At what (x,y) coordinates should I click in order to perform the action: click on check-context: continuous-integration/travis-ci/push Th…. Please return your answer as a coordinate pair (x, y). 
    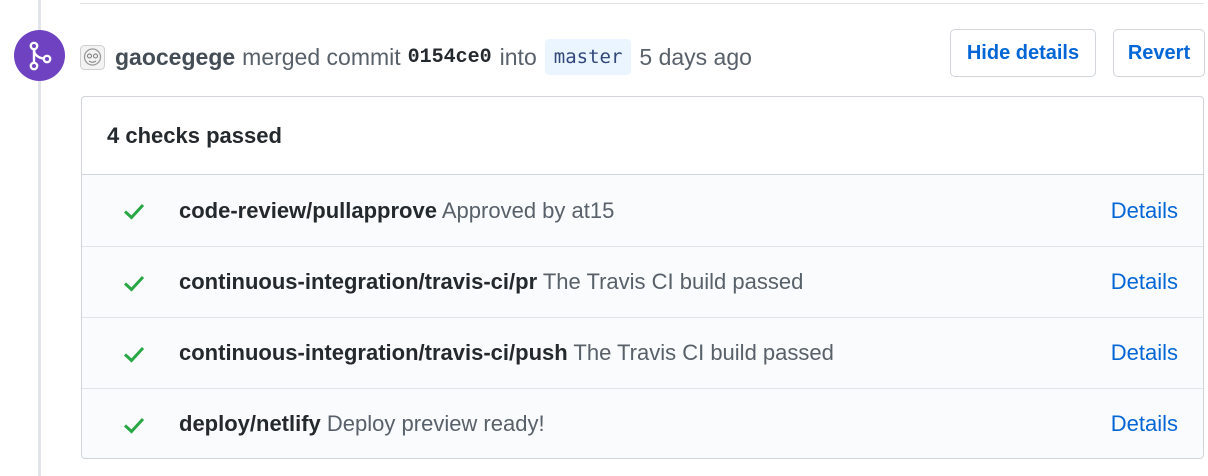
    Looking at the image, I should click on (506, 353).